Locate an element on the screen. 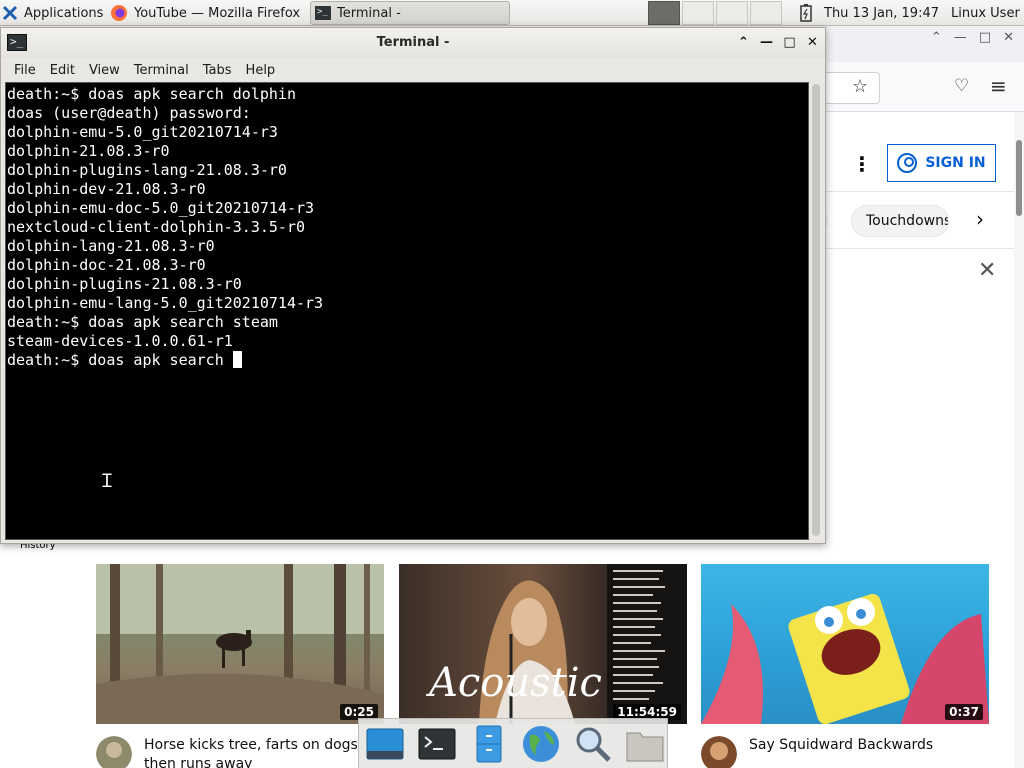  terminal-titlebar: Terminal - >_ ⌃ — □ ✕ is located at coordinates (413, 43).